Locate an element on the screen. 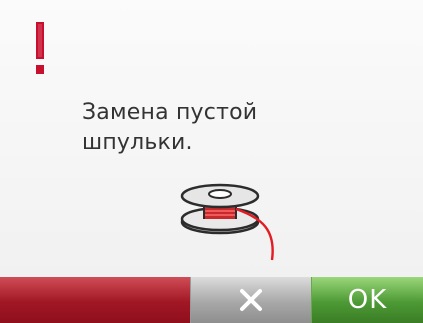 The height and width of the screenshot is (323, 423). button-bar: OK is located at coordinates (211, 300).